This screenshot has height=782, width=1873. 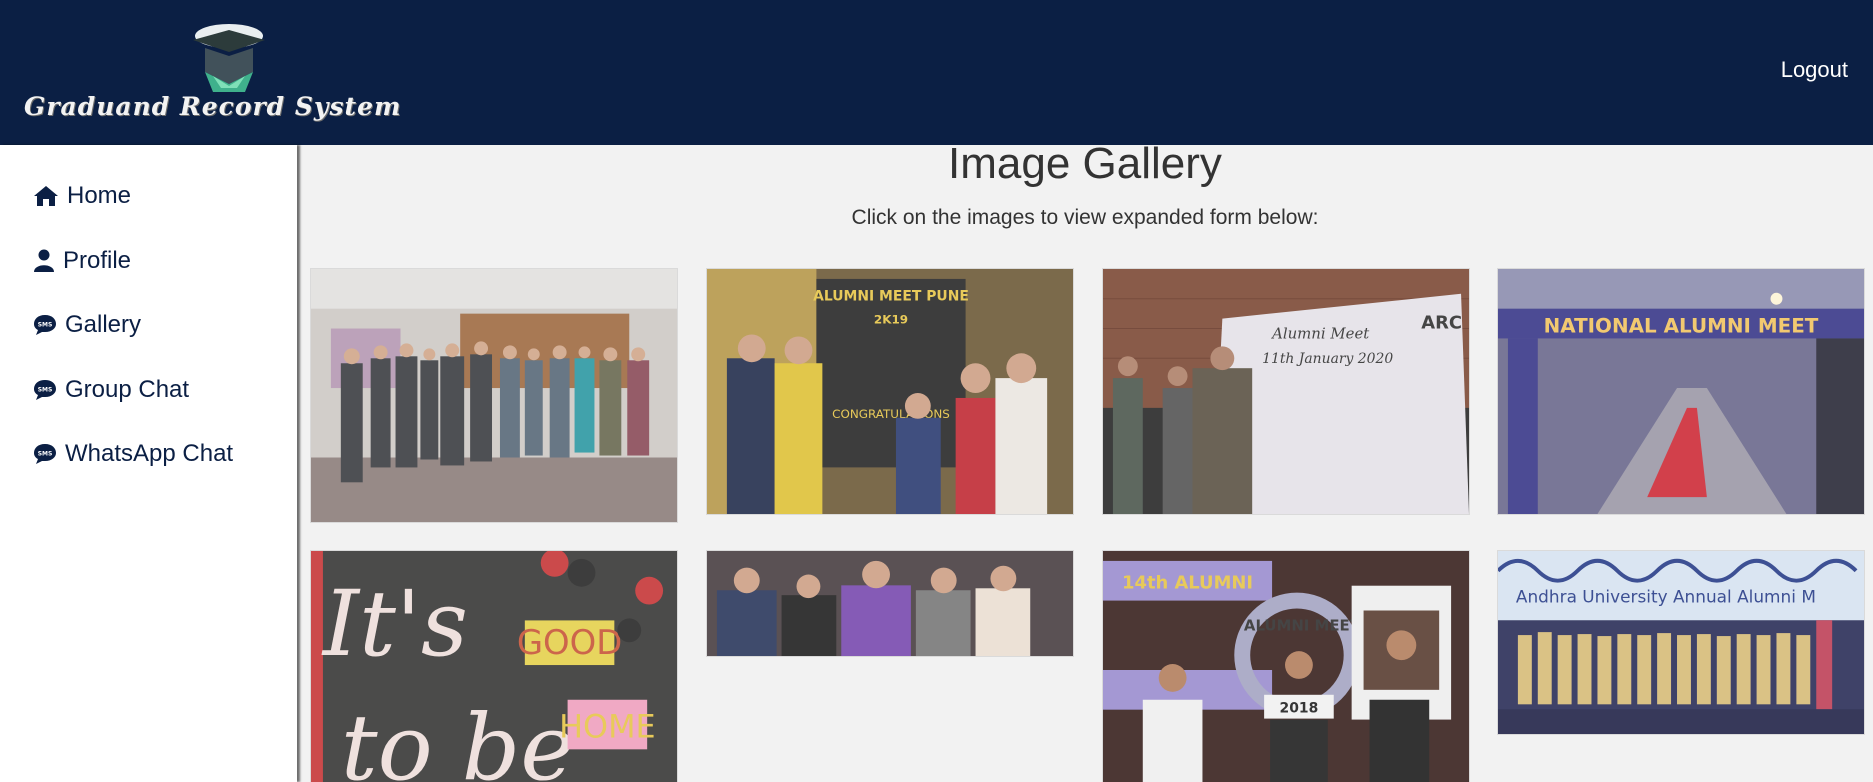 I want to click on graduation-cap-logo-icon, so click(x=229, y=58).